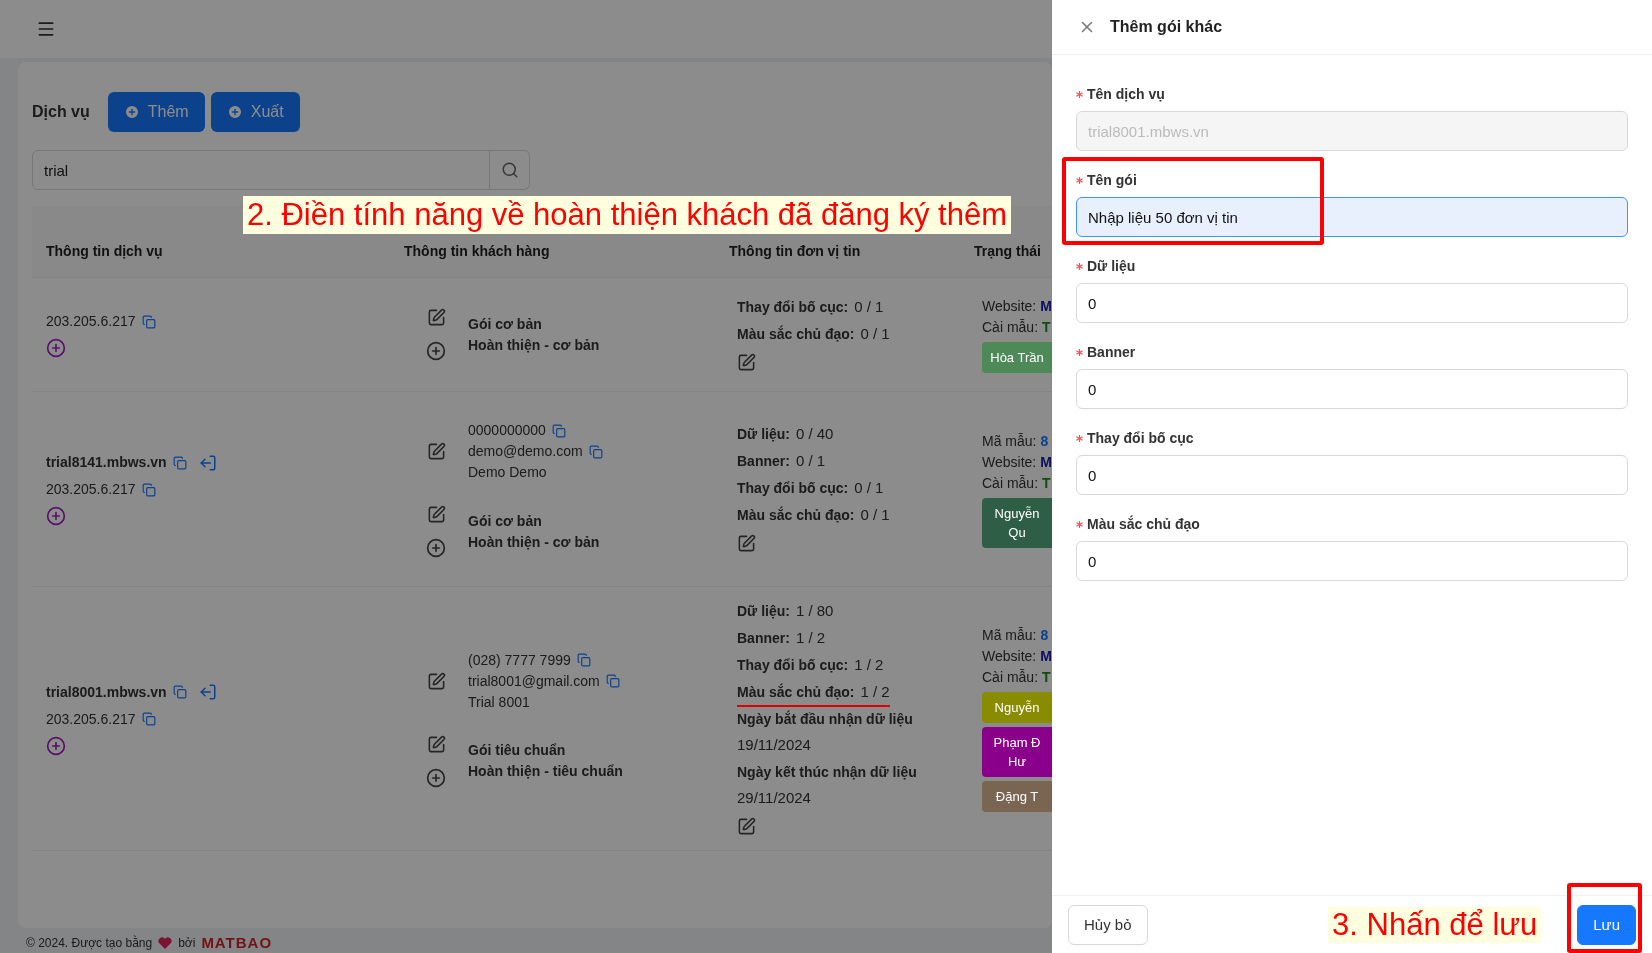 This screenshot has width=1652, height=953. What do you see at coordinates (106, 692) in the screenshot?
I see `domain-text: trial8001.mbws.vn` at bounding box center [106, 692].